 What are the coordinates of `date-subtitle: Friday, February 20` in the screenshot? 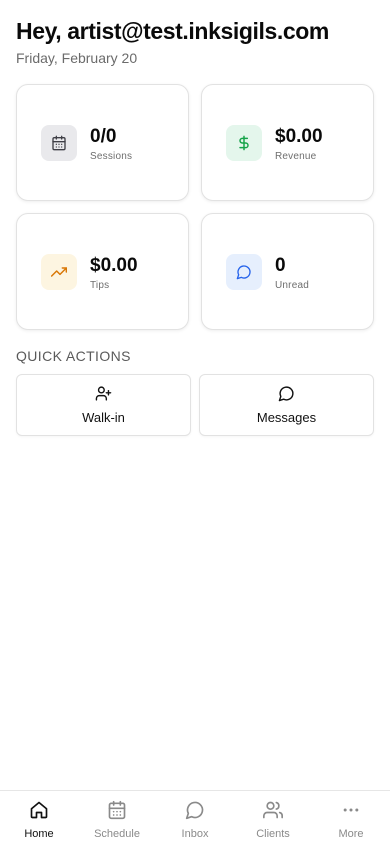 It's located at (77, 58).